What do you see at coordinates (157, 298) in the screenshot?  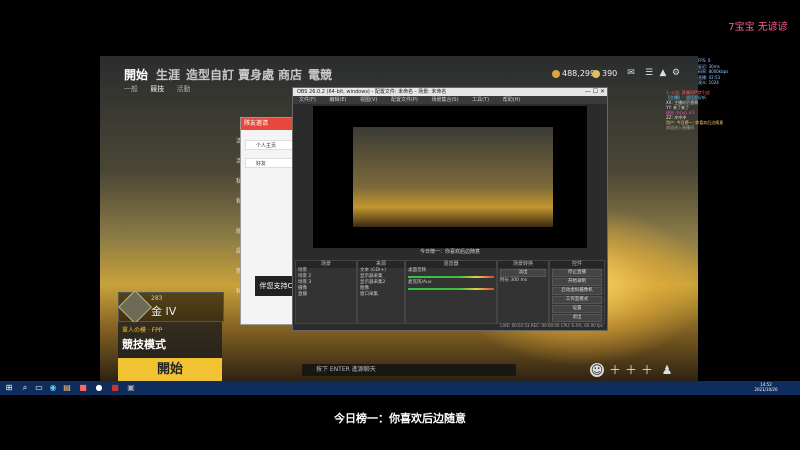 I see `rank-level: 283` at bounding box center [157, 298].